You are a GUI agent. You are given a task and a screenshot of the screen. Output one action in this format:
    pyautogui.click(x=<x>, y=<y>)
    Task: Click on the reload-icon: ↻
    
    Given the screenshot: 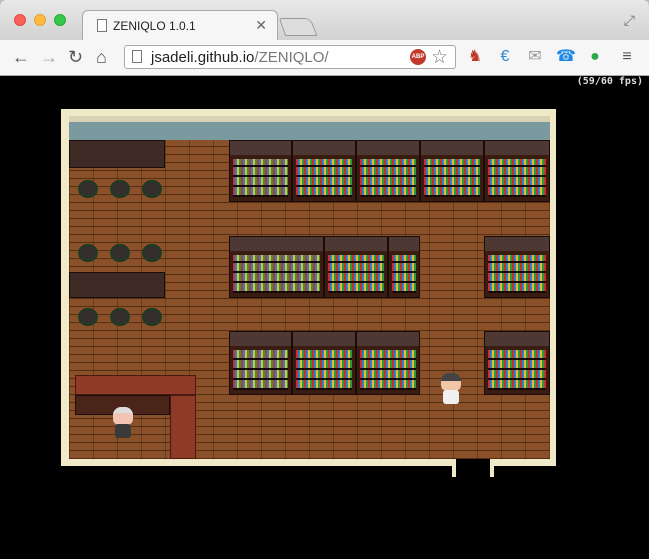 What is the action you would take?
    pyautogui.click(x=75, y=57)
    